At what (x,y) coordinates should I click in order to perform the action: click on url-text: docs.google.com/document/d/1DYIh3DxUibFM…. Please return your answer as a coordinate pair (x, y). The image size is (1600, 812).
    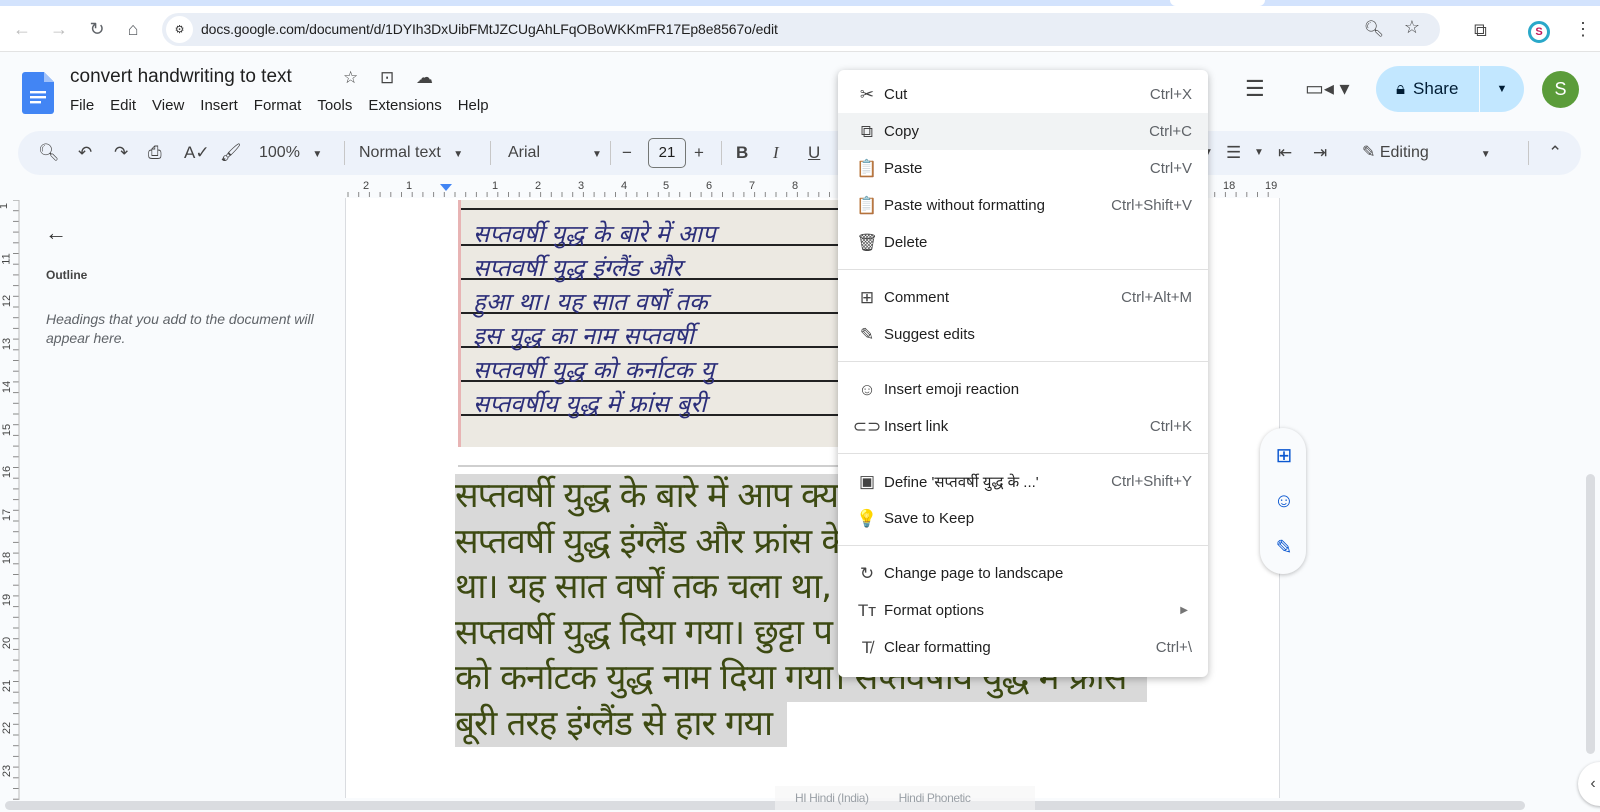
    Looking at the image, I should click on (489, 29).